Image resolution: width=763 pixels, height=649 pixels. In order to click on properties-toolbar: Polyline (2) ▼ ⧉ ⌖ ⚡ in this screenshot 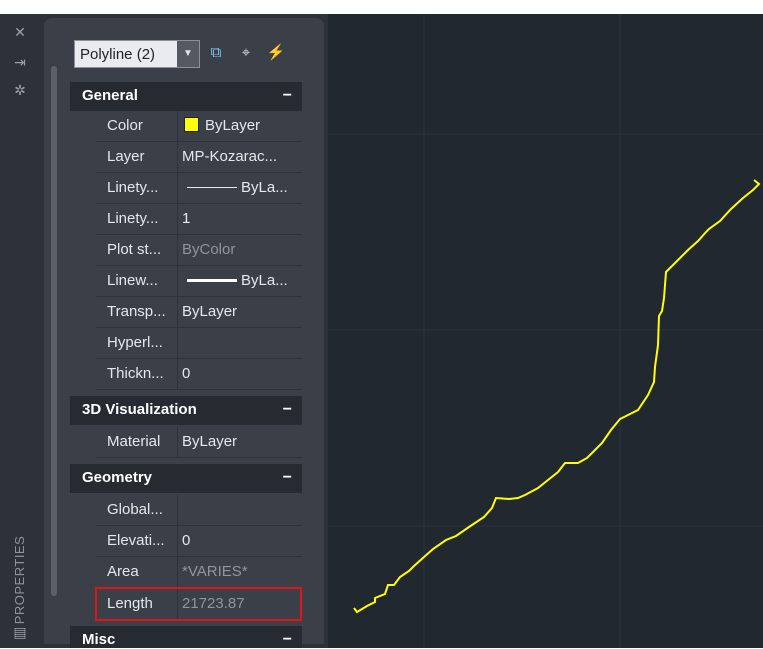, I will do `click(194, 55)`.